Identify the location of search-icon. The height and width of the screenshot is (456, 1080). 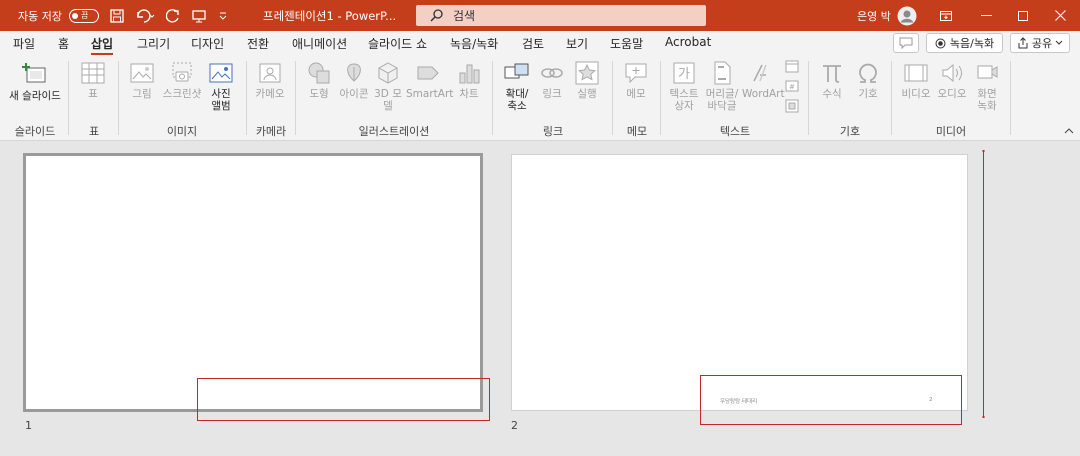
(436, 15).